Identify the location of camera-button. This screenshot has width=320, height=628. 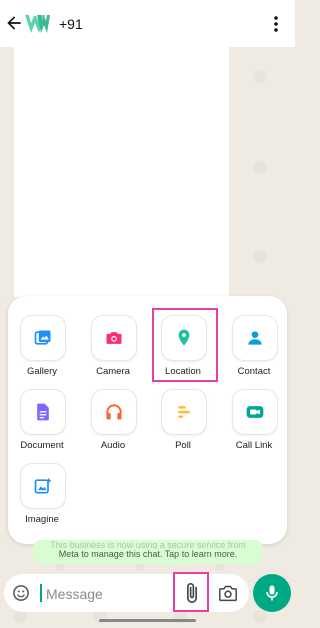
(114, 338).